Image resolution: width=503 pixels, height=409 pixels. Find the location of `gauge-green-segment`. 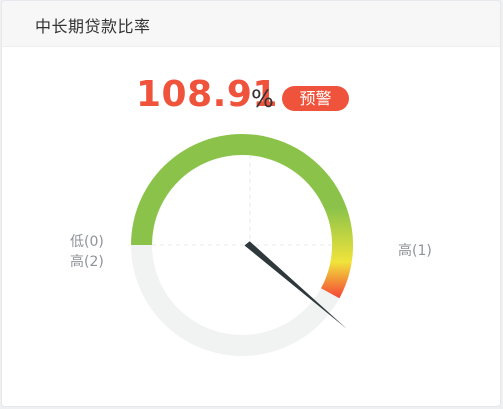

gauge-green-segment is located at coordinates (186, 189).